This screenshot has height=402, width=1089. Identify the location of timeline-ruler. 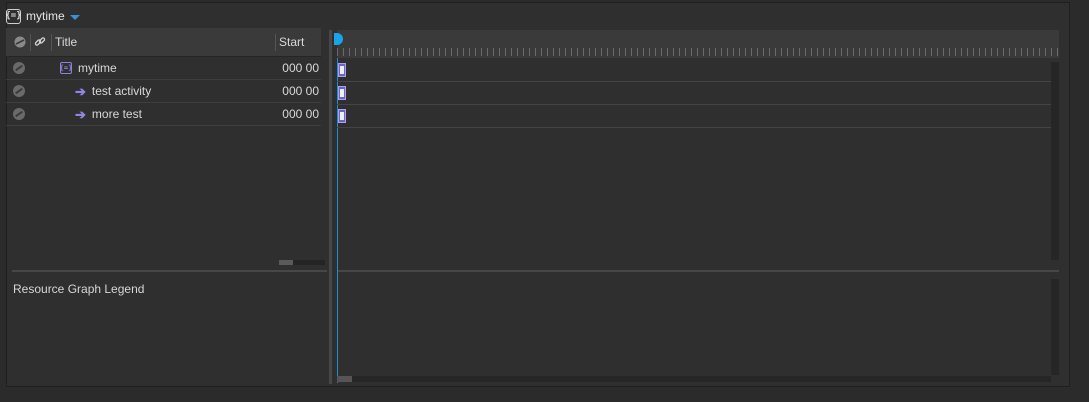
(698, 44).